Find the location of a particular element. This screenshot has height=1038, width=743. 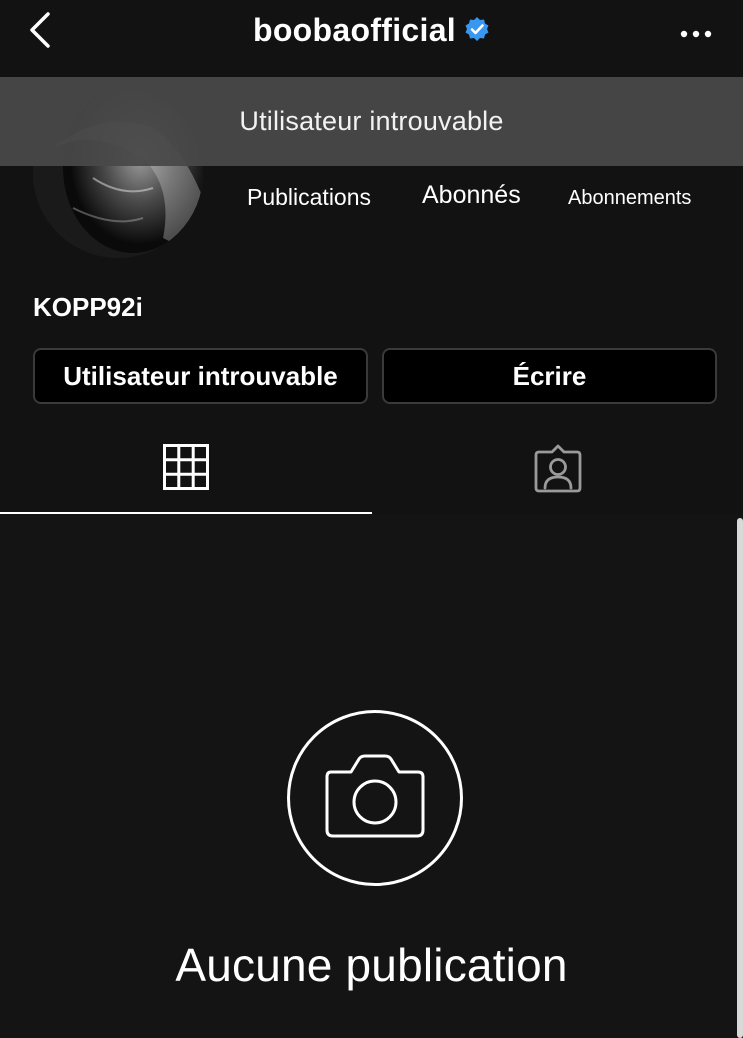

grid-icon is located at coordinates (186, 467).